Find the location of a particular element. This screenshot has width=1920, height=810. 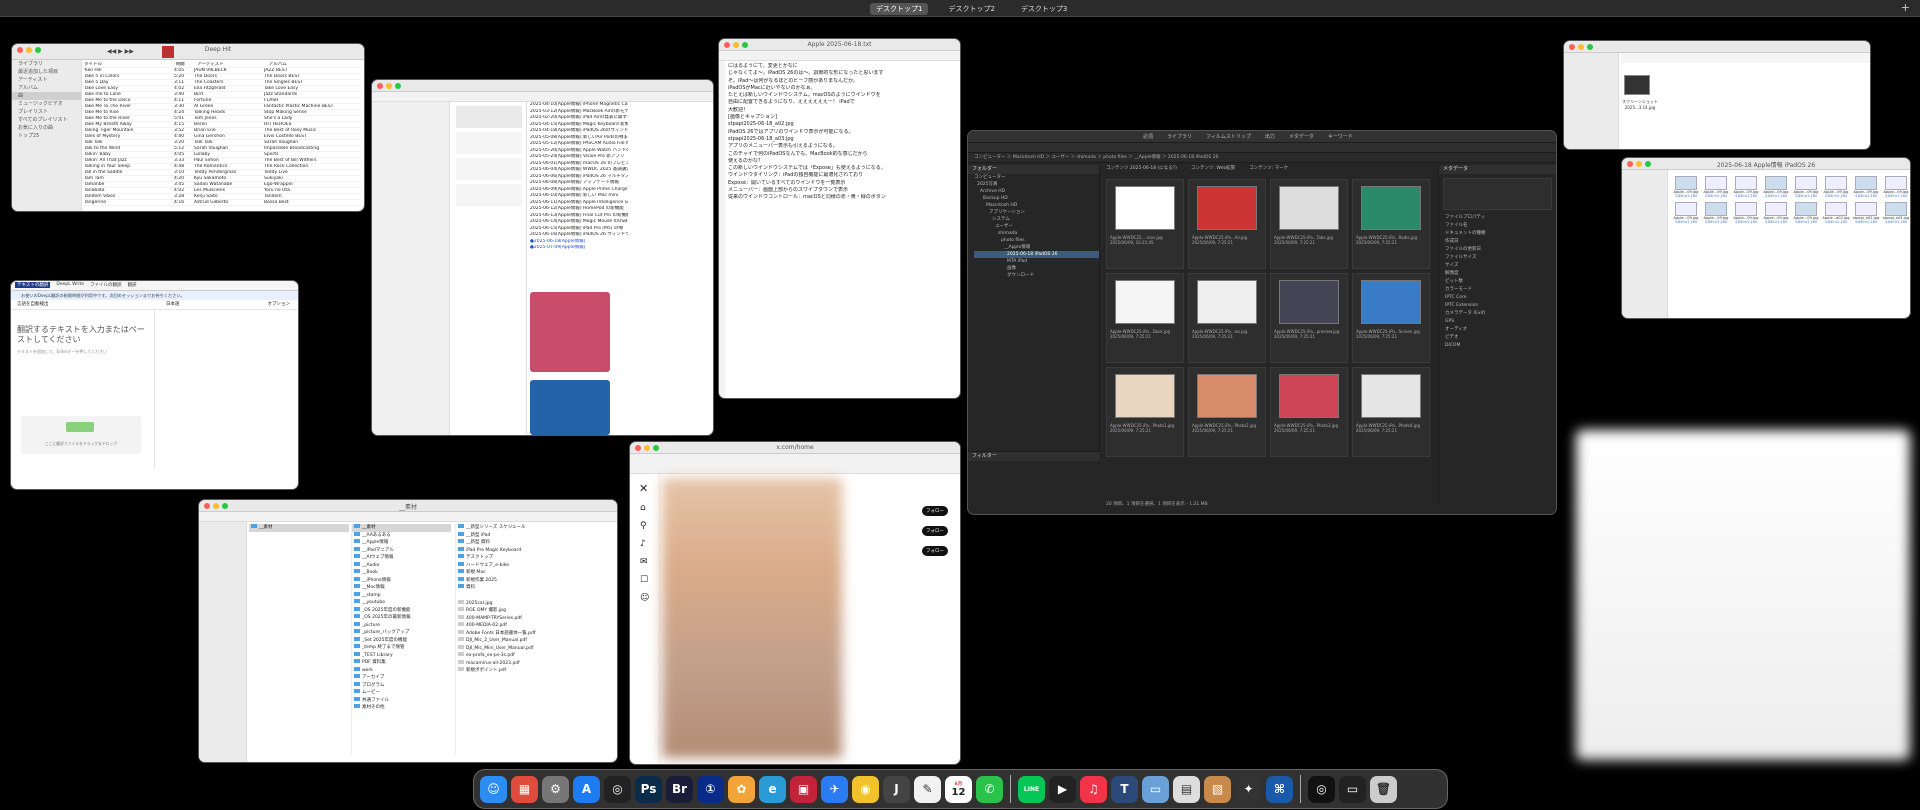

music-sidebar-item: トップ25 is located at coordinates (46, 136).